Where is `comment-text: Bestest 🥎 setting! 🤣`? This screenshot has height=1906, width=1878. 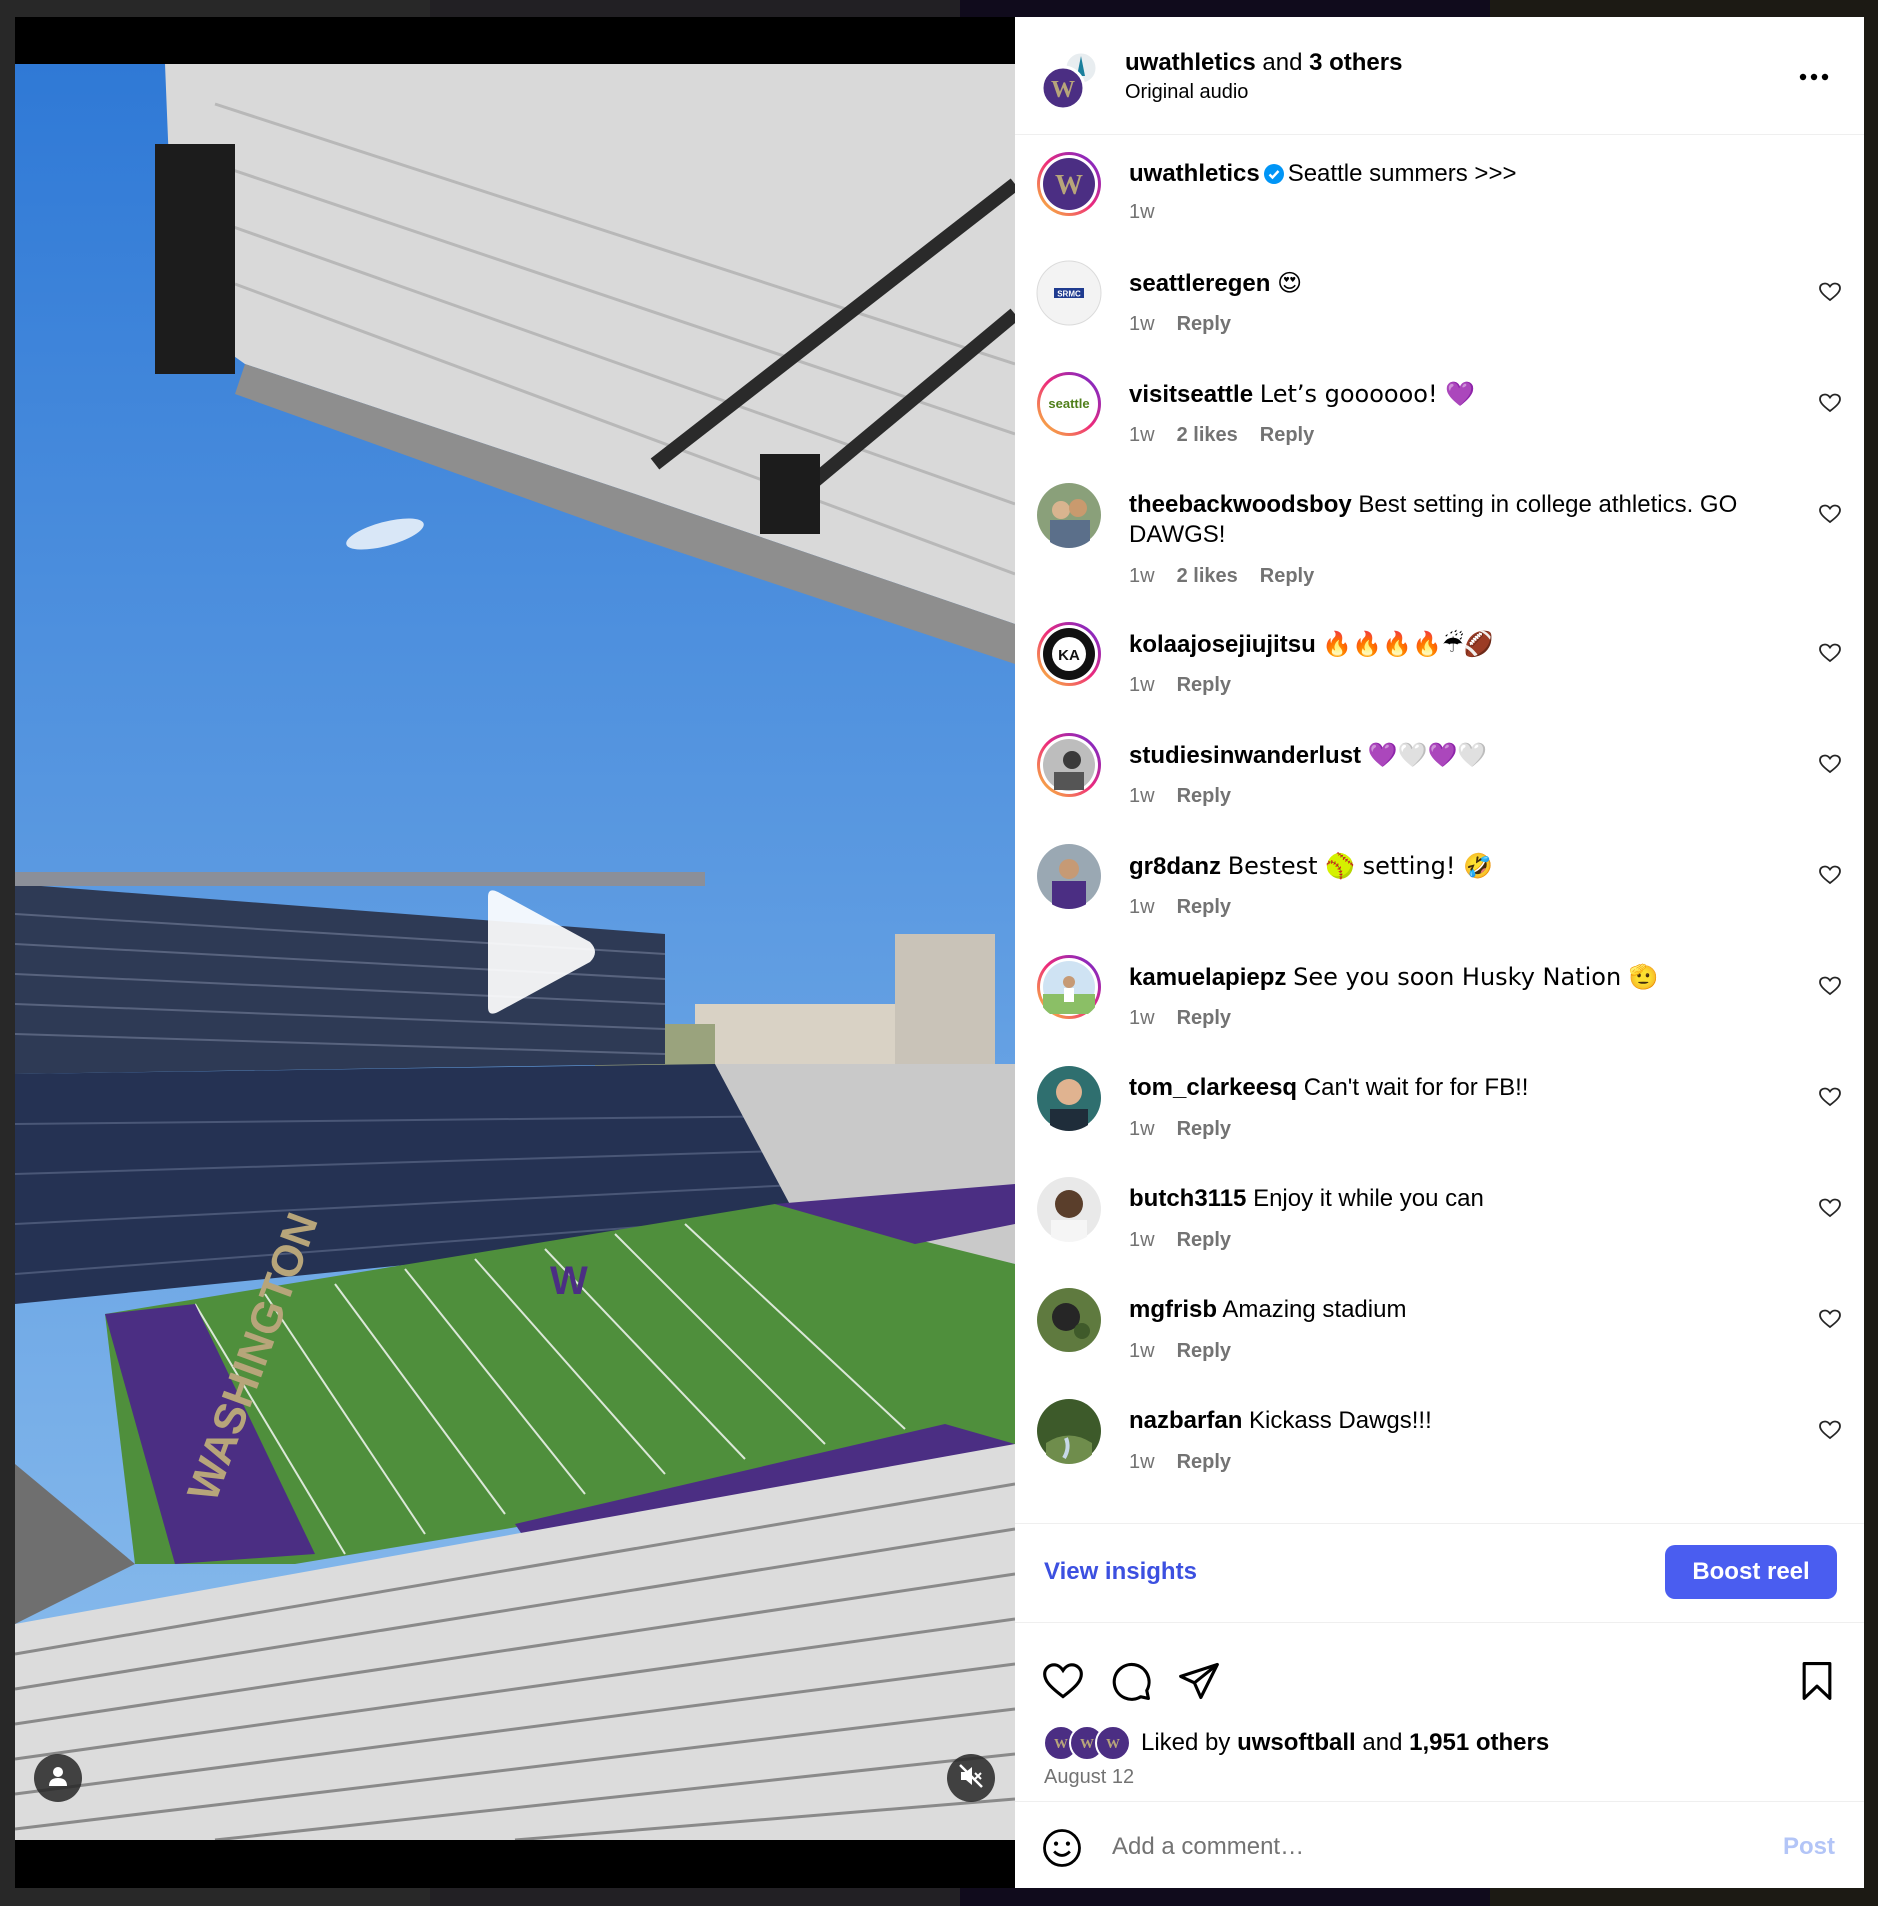
comment-text: Bestest 🥎 setting! 🤣 is located at coordinates (1360, 866).